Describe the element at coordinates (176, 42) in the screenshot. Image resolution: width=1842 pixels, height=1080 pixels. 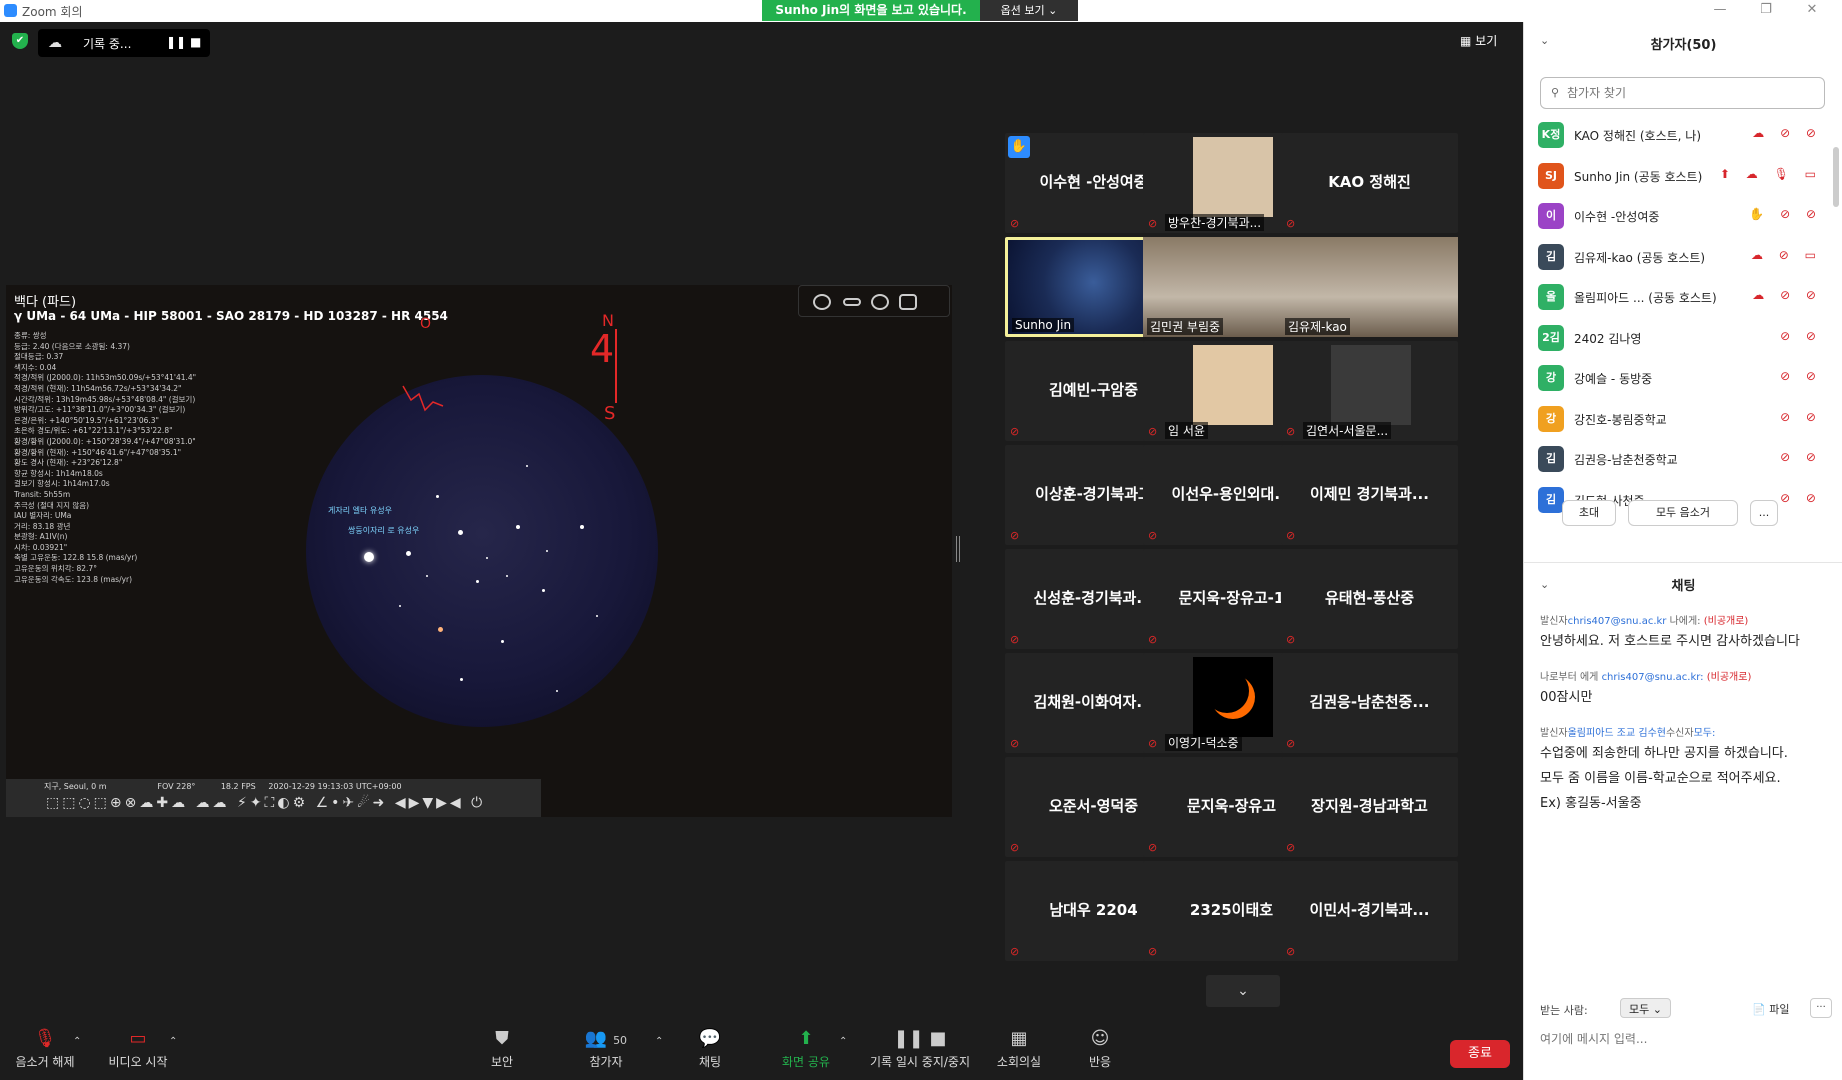
I see `pause-recording-button: ❚❚` at that location.